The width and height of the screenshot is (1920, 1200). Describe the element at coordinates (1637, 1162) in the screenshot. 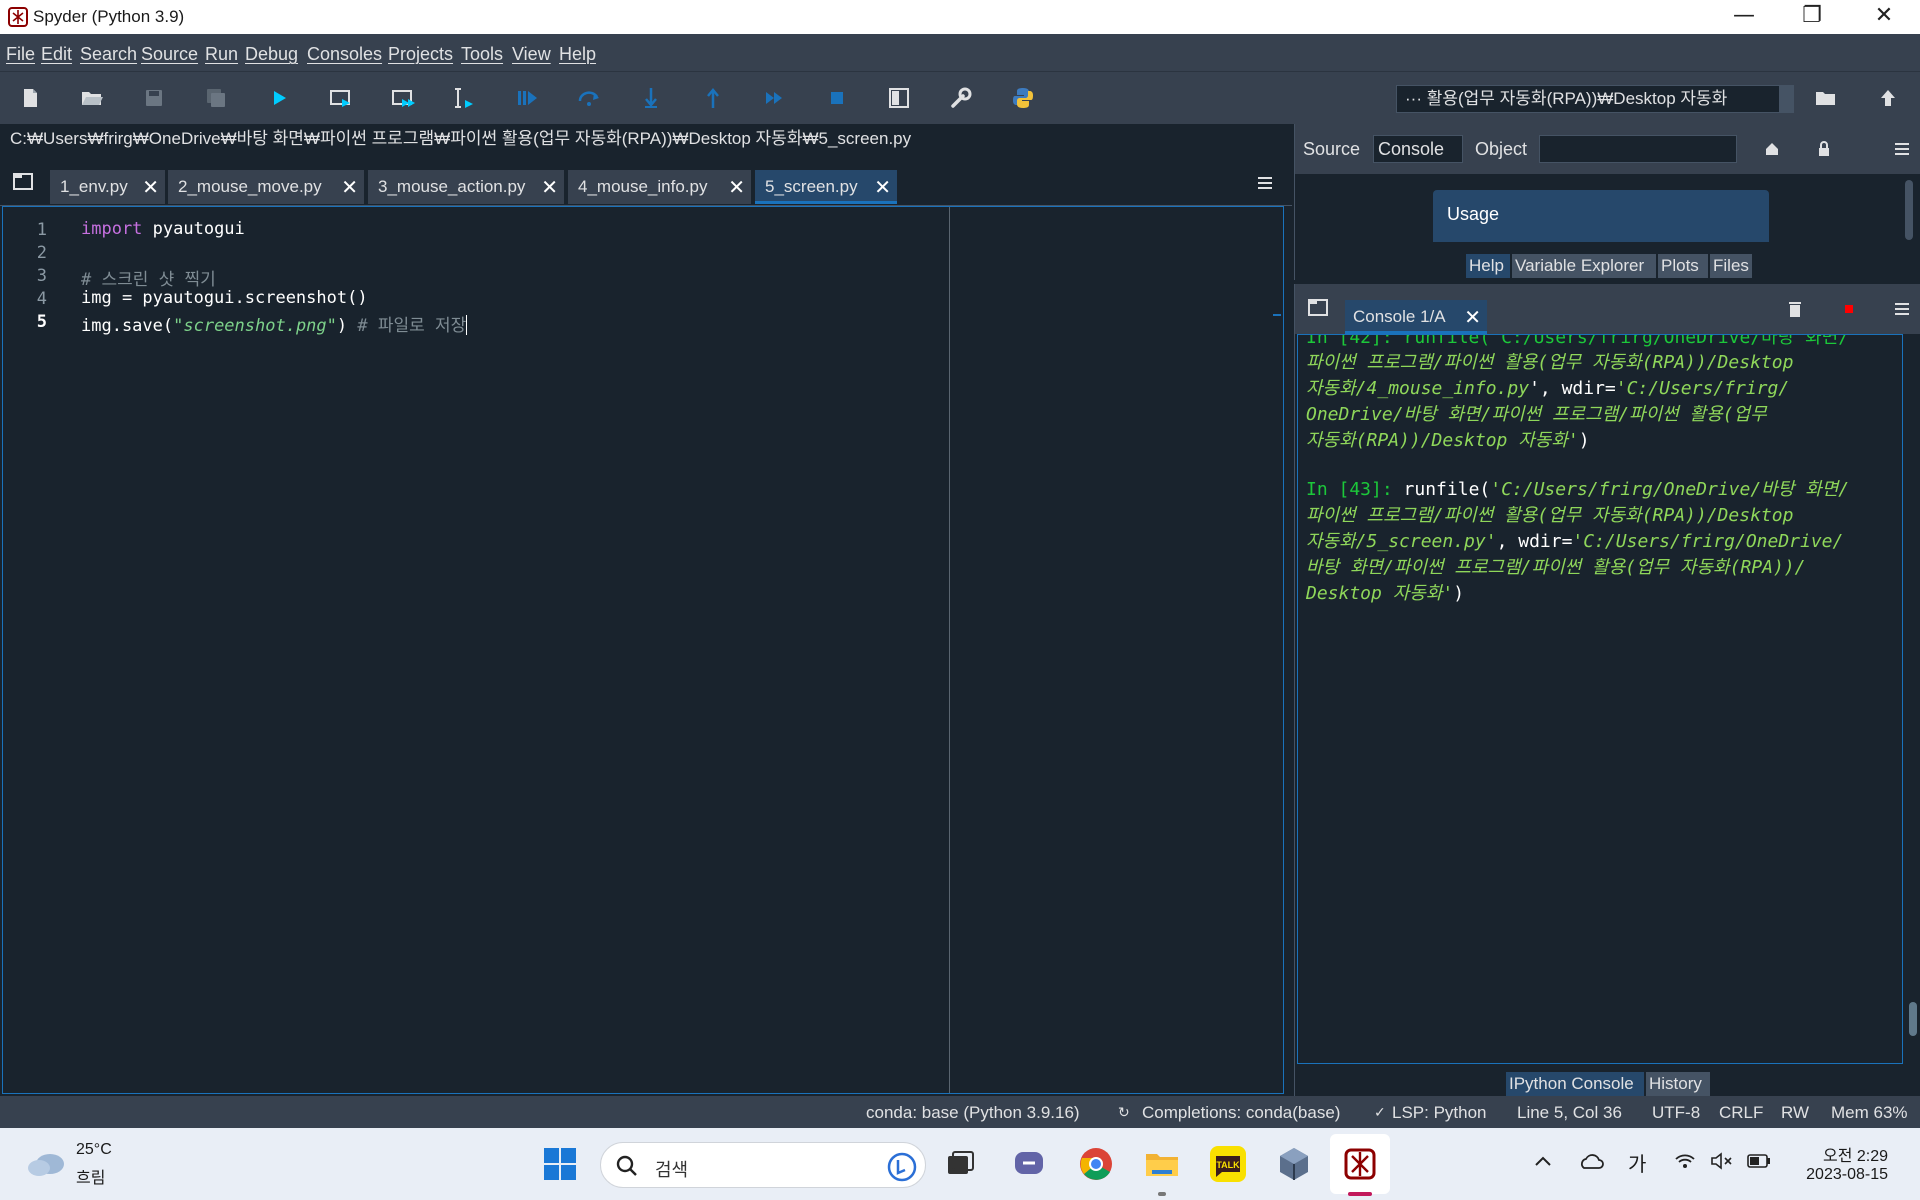

I see `ime-indicator: 가` at that location.